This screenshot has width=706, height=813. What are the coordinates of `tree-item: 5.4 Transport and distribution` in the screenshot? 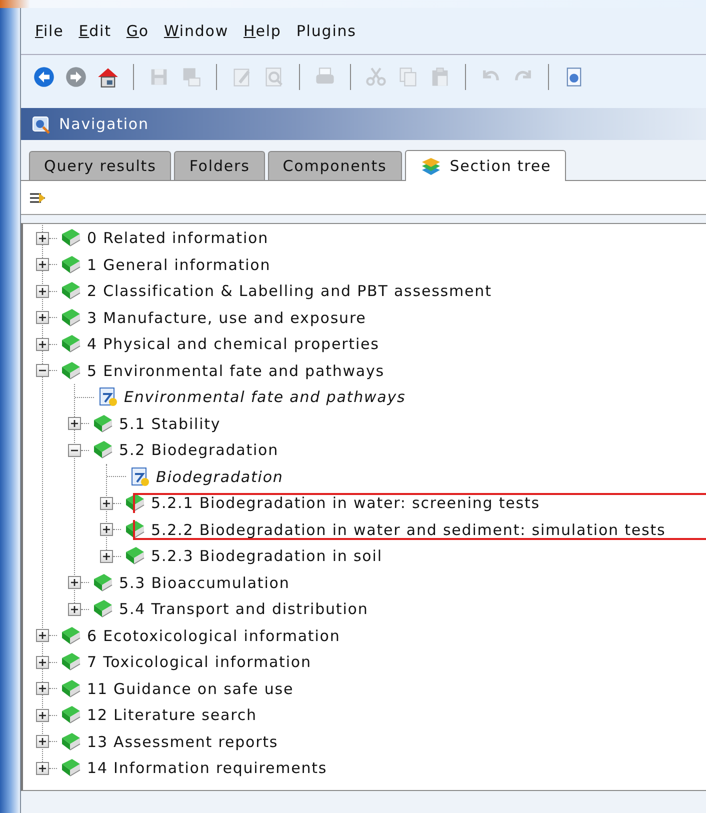 It's located at (243, 609).